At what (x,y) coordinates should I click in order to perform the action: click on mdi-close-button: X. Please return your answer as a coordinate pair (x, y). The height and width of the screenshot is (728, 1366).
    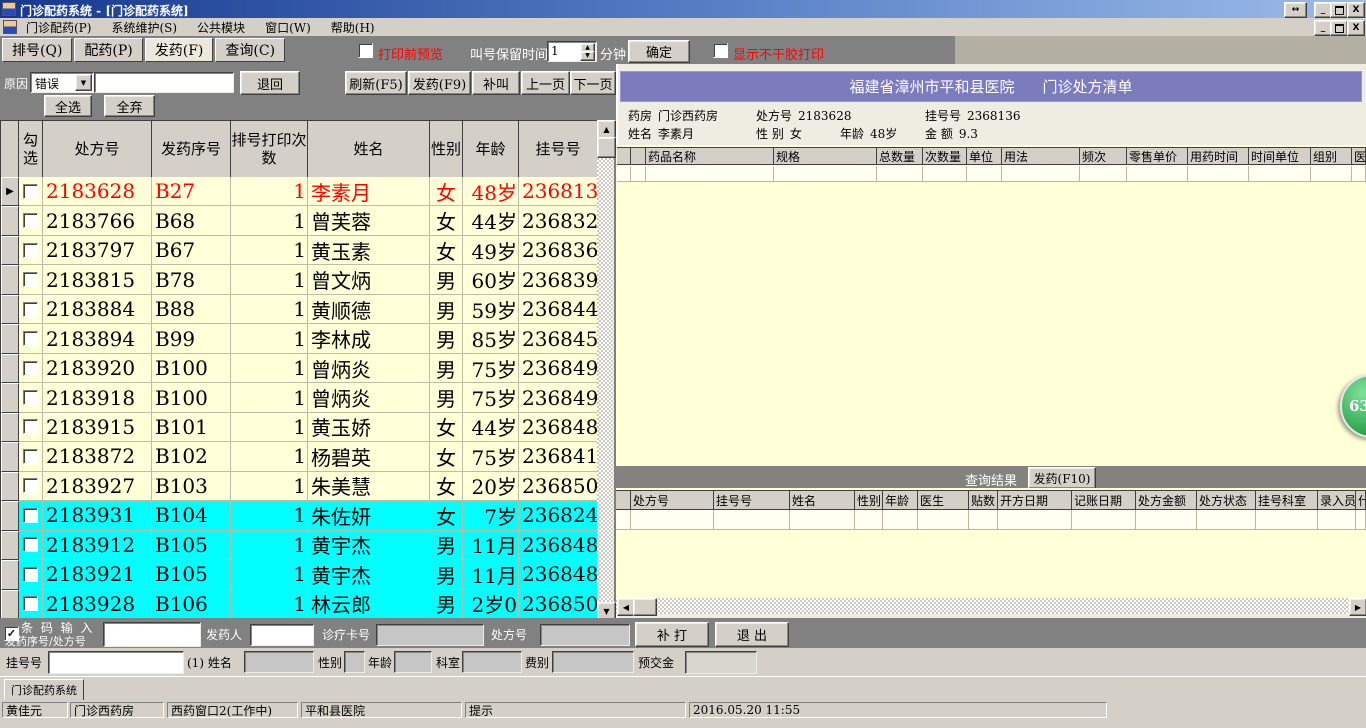
    Looking at the image, I should click on (1356, 28).